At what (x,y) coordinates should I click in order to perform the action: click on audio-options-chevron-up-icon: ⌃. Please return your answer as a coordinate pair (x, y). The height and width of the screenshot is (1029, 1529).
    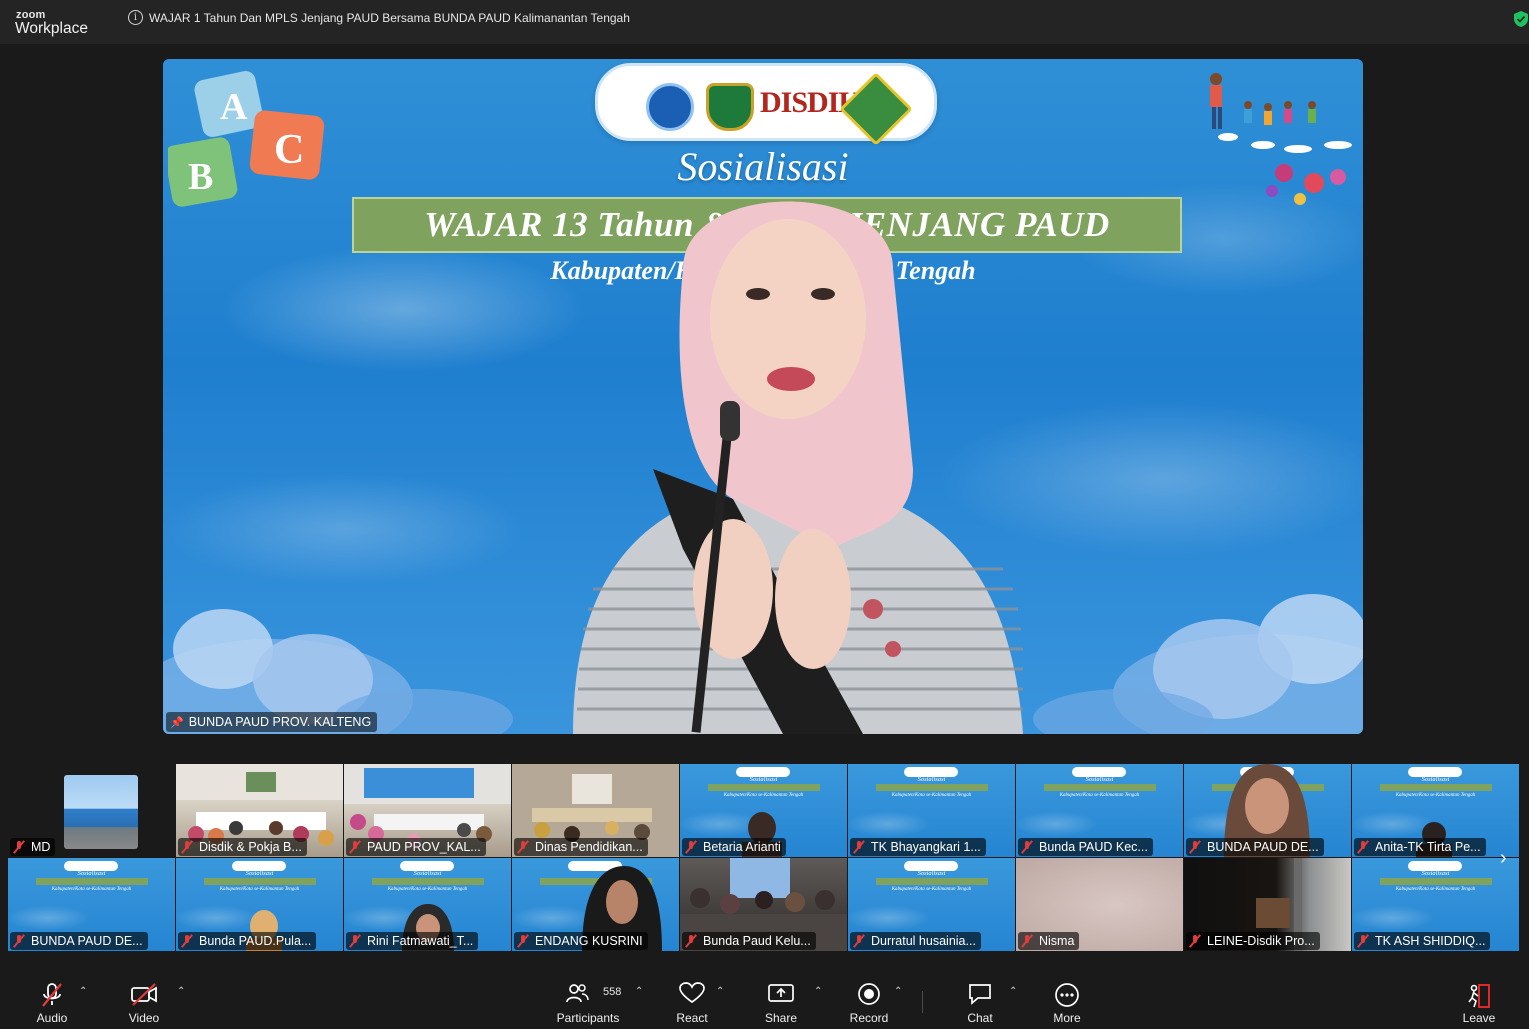
    Looking at the image, I should click on (83, 991).